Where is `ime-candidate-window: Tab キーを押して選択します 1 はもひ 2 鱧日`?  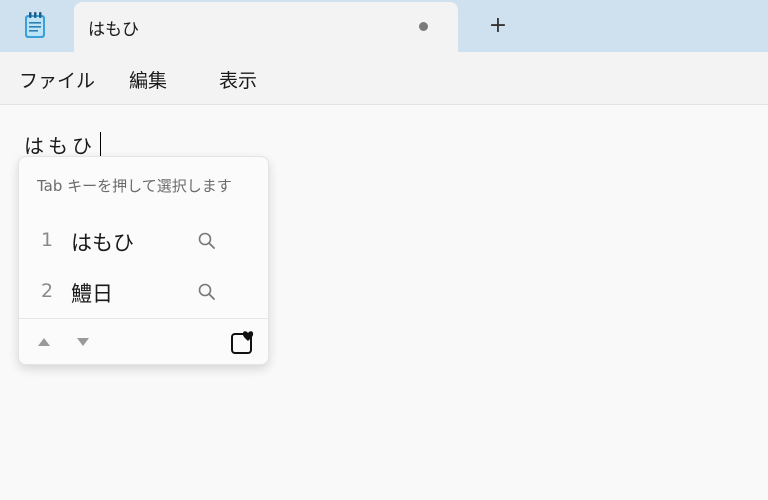 ime-candidate-window: Tab キーを押して選択します 1 はもひ 2 鱧日 is located at coordinates (143, 260).